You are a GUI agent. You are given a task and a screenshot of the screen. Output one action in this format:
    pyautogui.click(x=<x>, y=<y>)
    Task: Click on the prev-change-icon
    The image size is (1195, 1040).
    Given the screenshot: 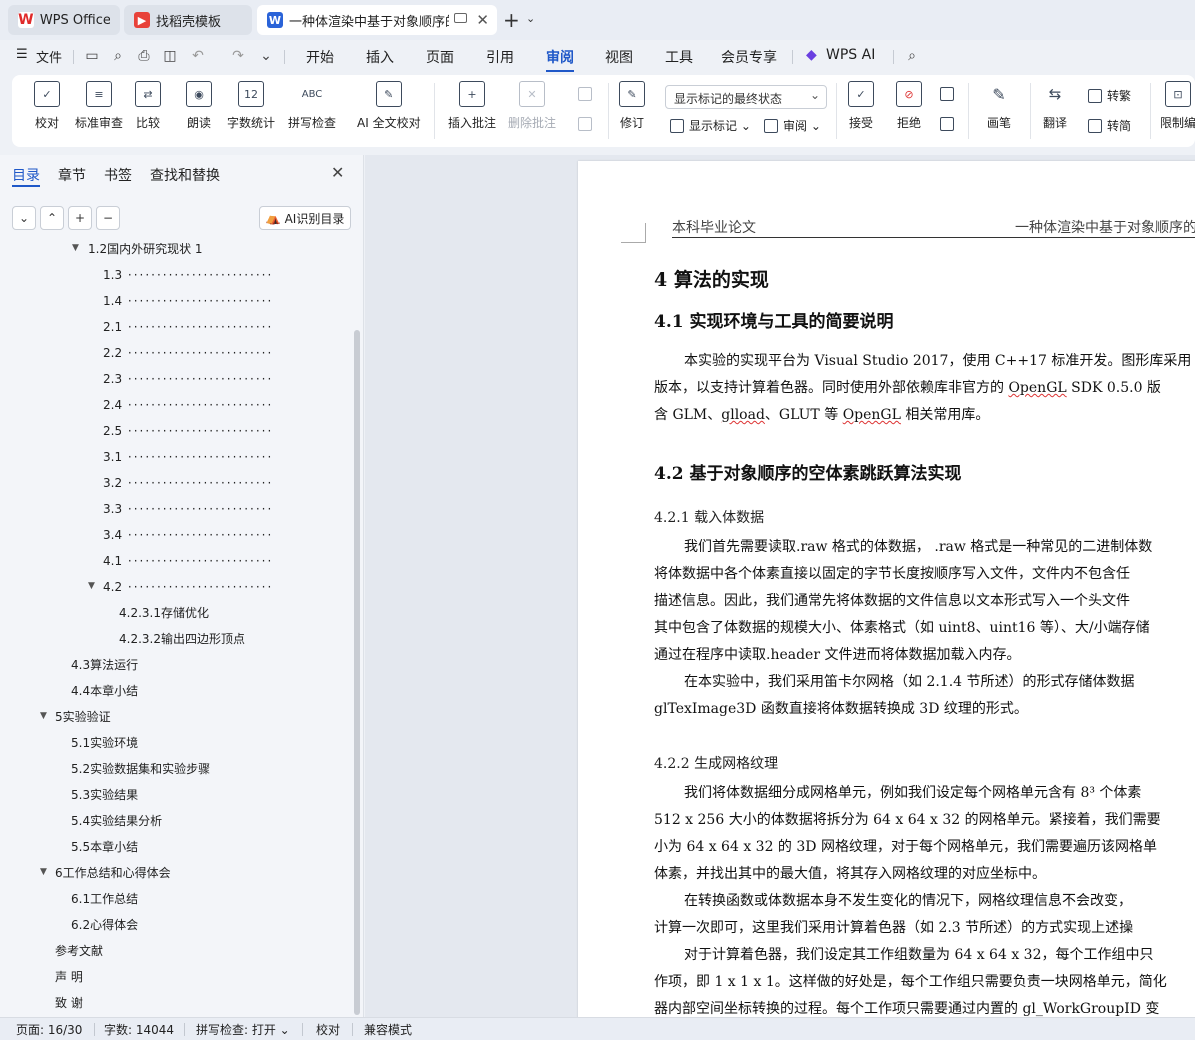 What is the action you would take?
    pyautogui.click(x=949, y=94)
    